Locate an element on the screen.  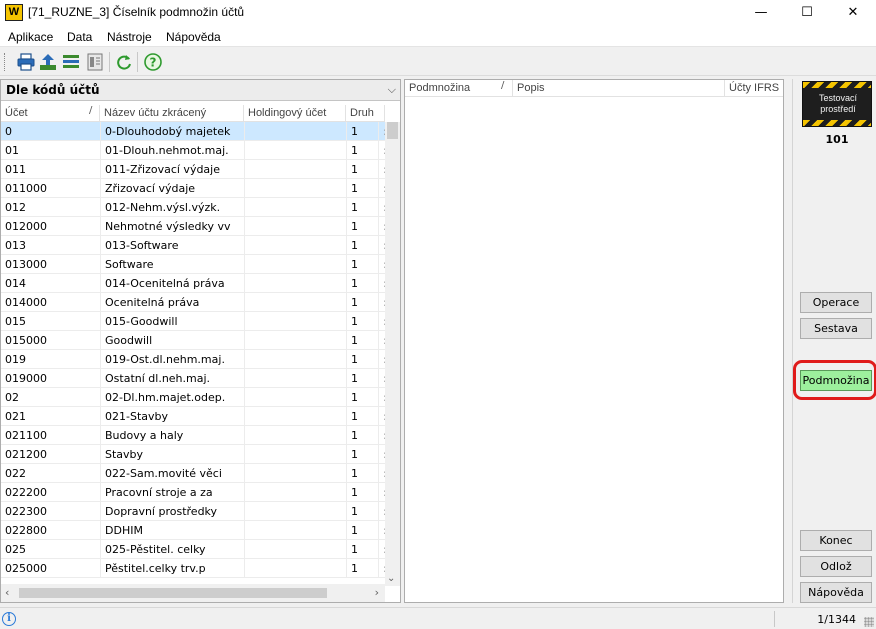
konec-button: Konec is located at coordinates (836, 540).